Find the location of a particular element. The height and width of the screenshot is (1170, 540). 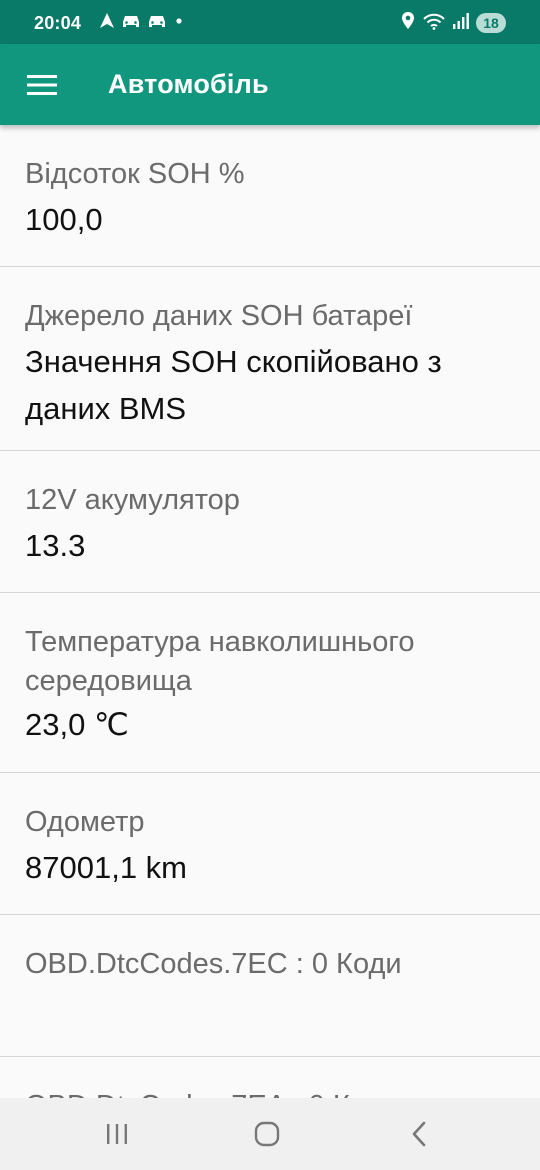

battery-indicator: 18 is located at coordinates (491, 23).